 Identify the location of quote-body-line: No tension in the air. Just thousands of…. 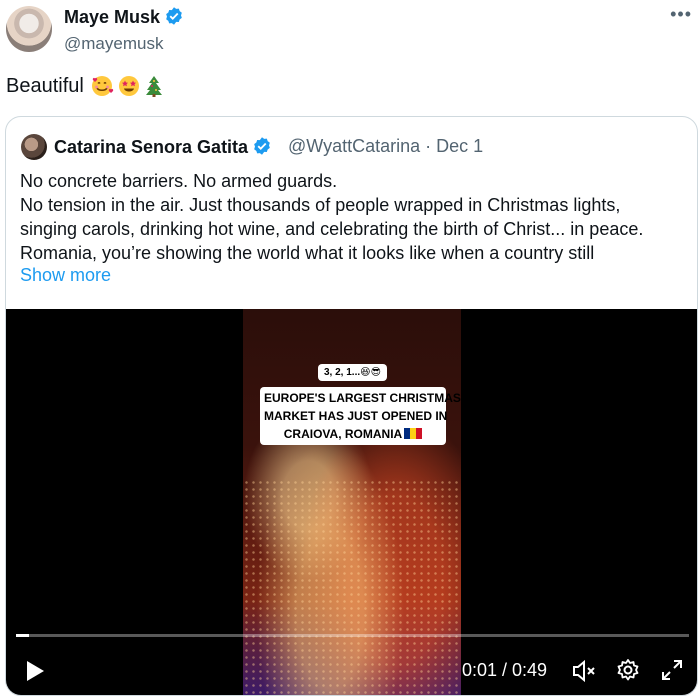
(320, 205).